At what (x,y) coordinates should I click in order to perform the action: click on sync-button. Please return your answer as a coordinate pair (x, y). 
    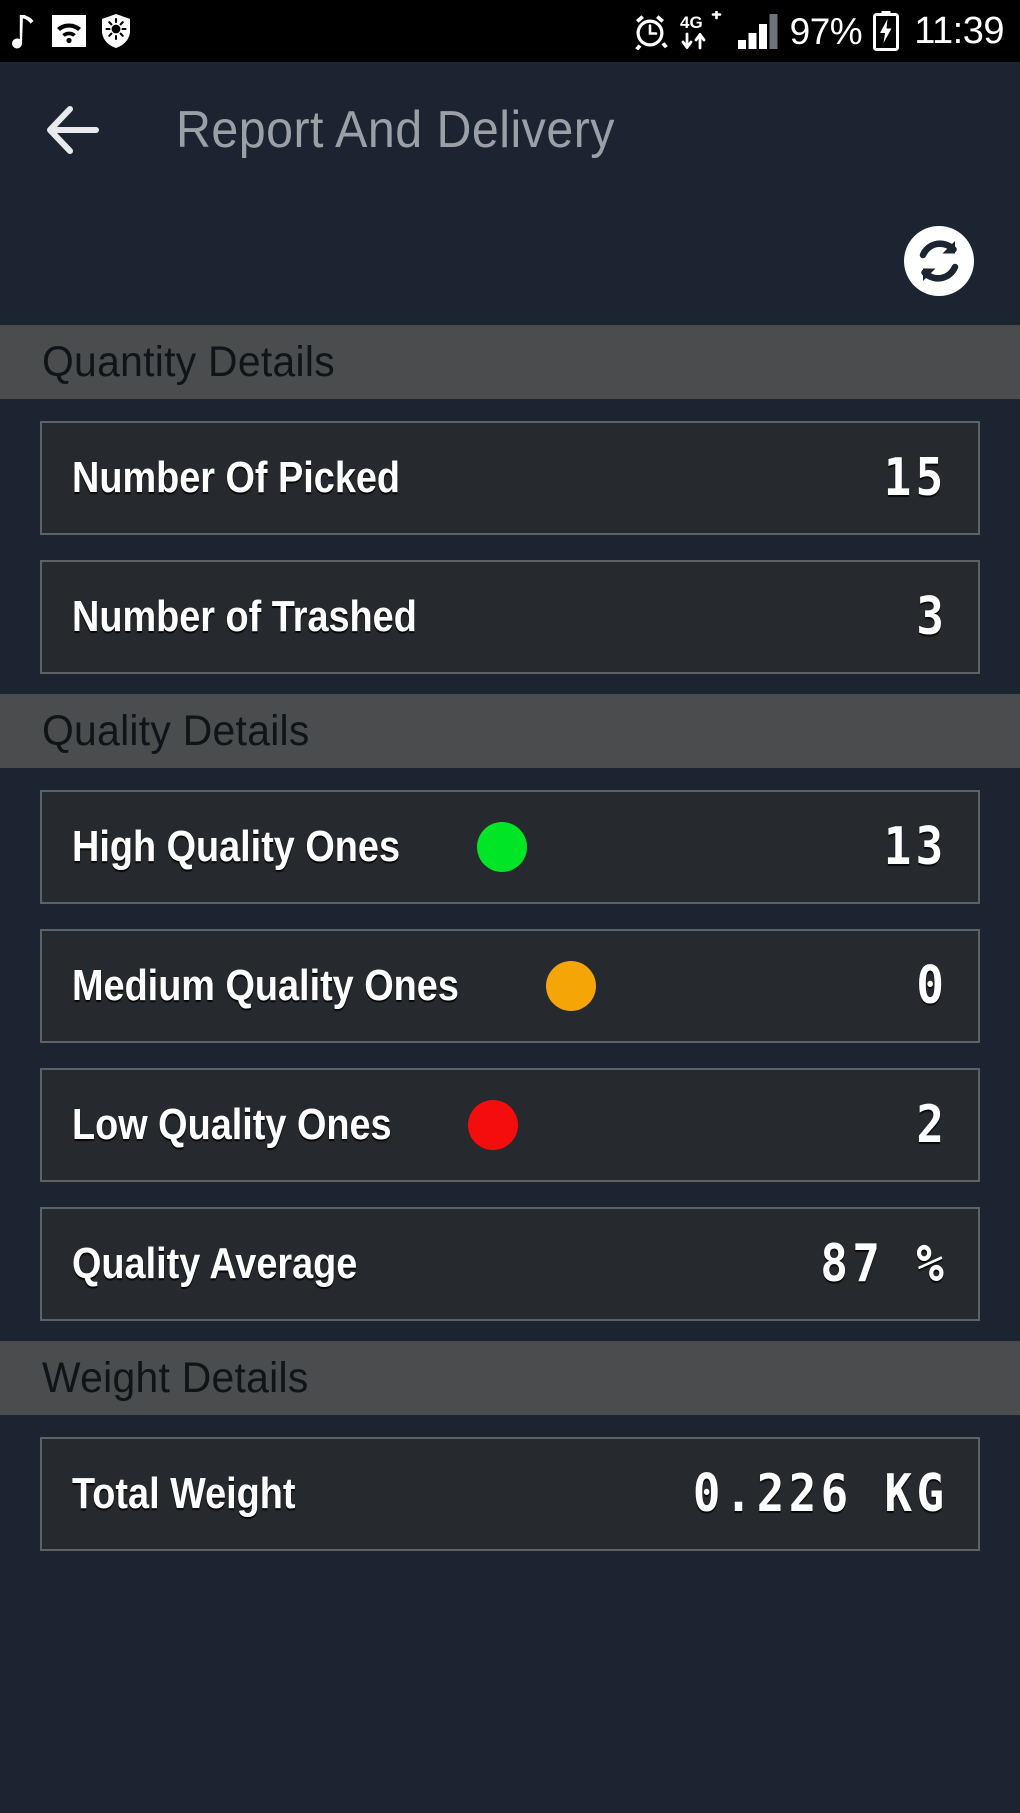
    Looking at the image, I should click on (939, 261).